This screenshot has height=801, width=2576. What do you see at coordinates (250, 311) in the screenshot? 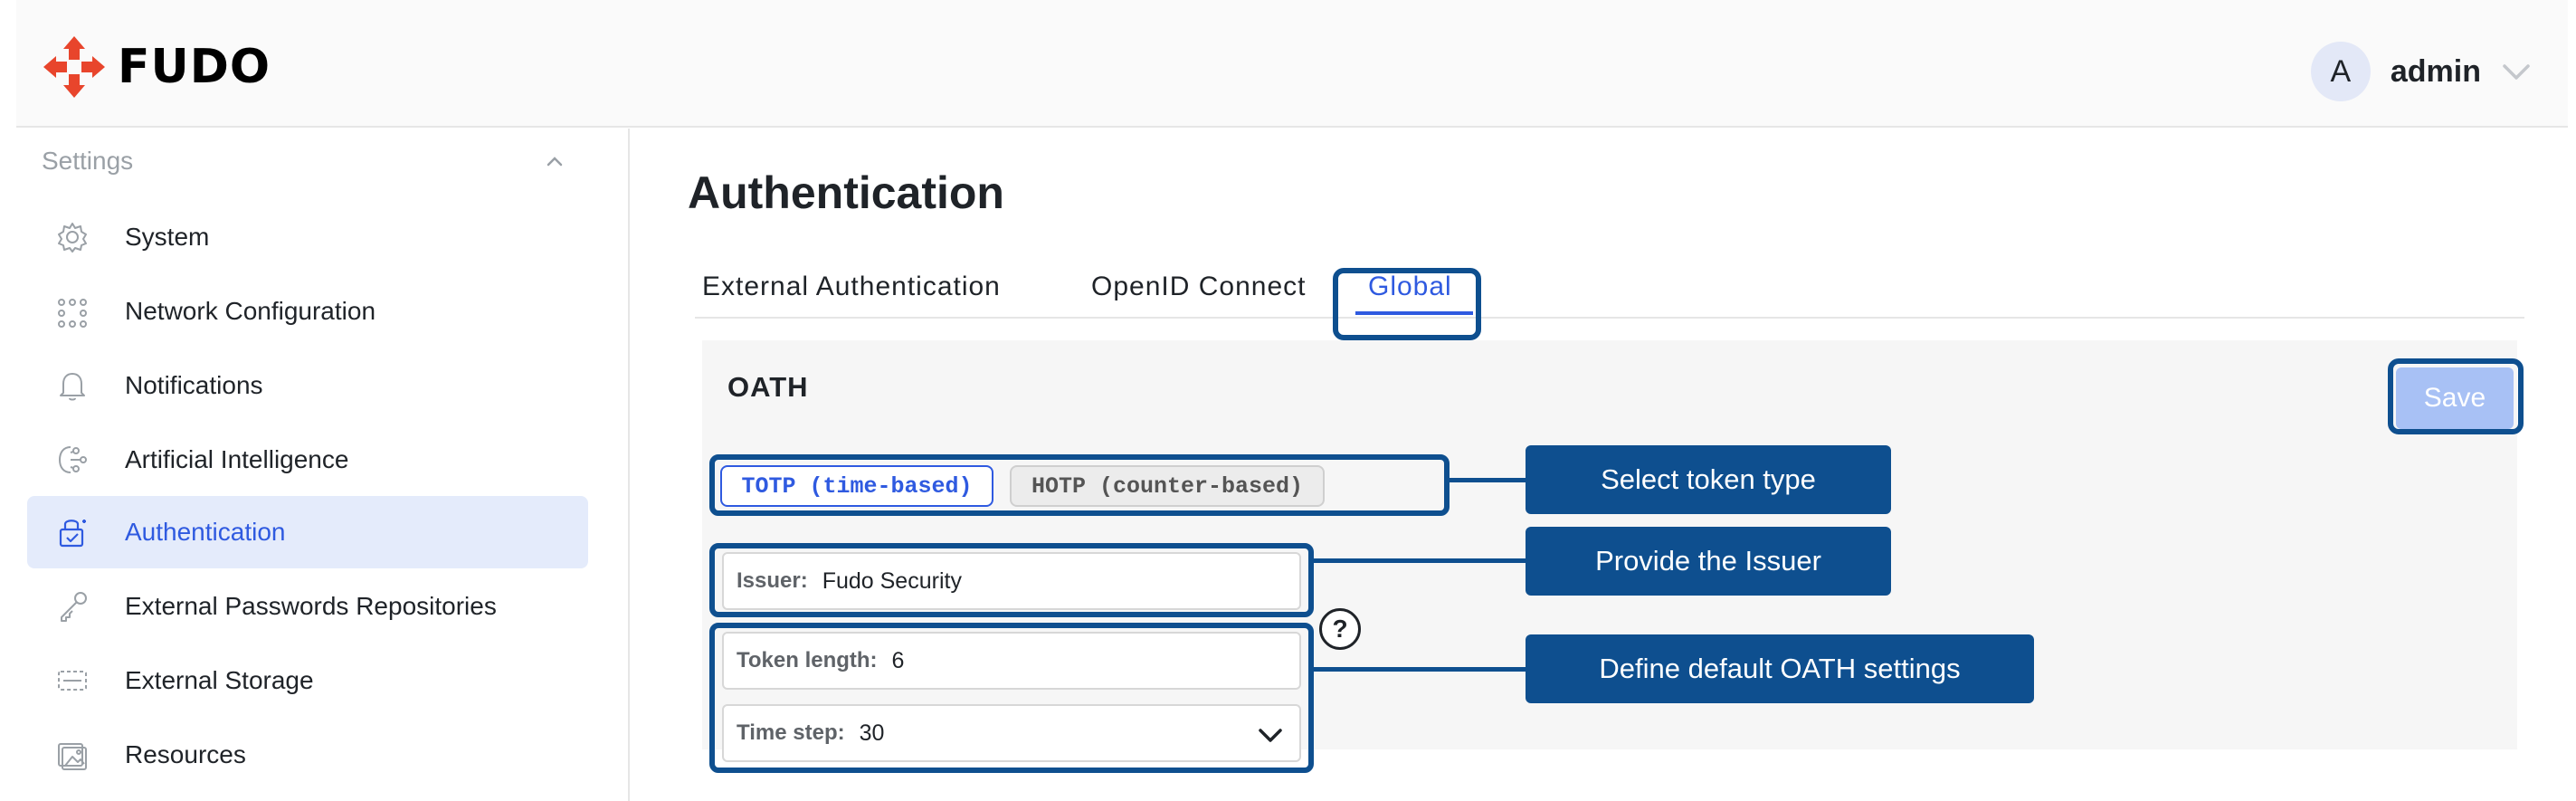
I see `sidebar-item-label: Network Configuration` at bounding box center [250, 311].